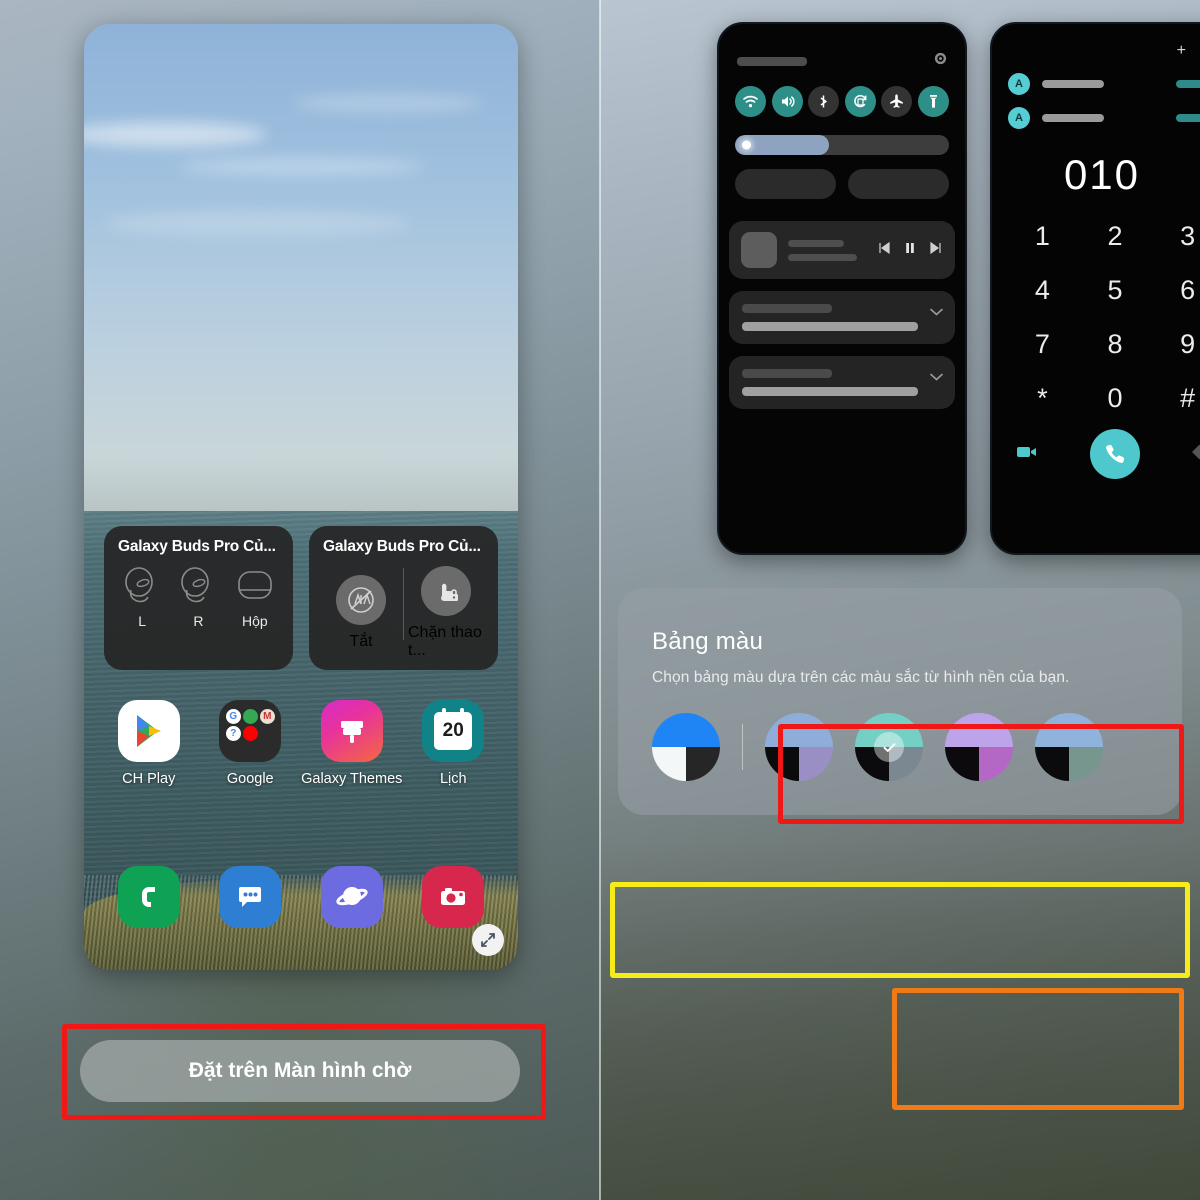 Image resolution: width=1200 pixels, height=1200 pixels. I want to click on app-calendar: 20 Lịch, so click(454, 743).